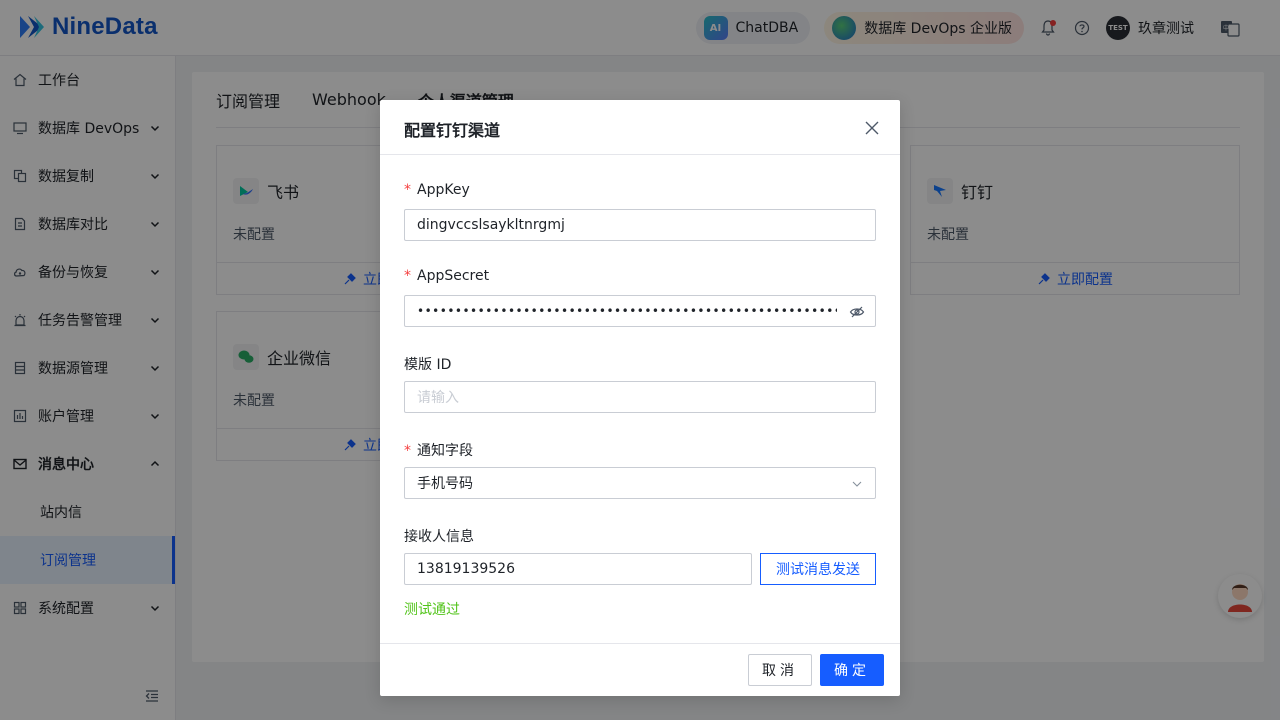  What do you see at coordinates (857, 484) in the screenshot?
I see `chevron-down-icon` at bounding box center [857, 484].